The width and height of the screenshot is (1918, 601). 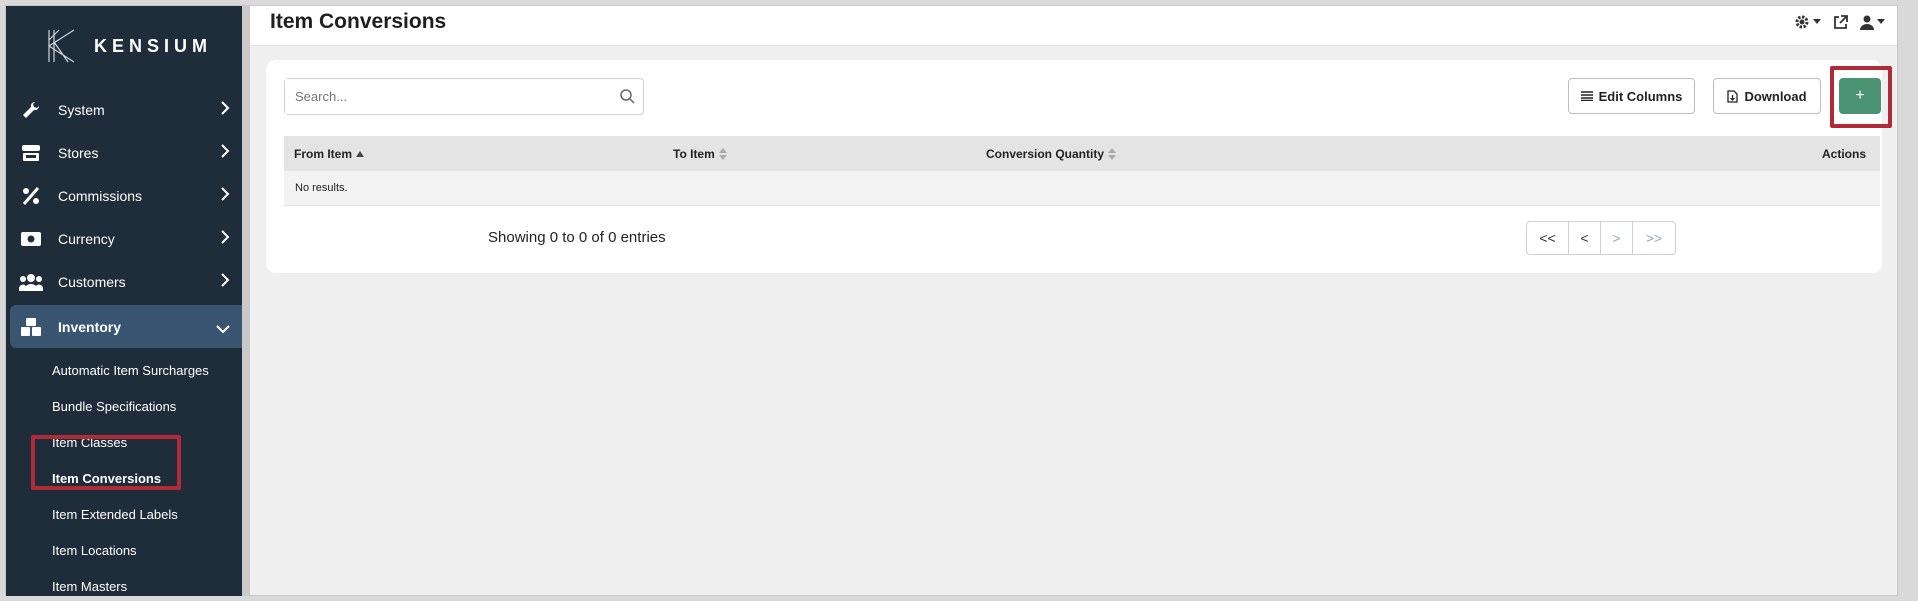 I want to click on wrench-icon, so click(x=31, y=110).